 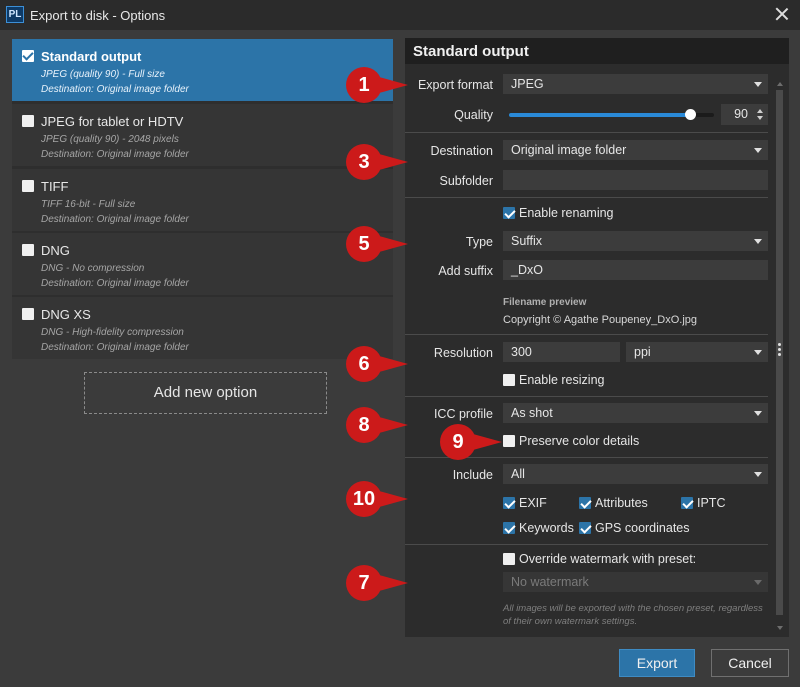 What do you see at coordinates (608, 559) in the screenshot?
I see `override-watermark-label: Override watermark with preset:` at bounding box center [608, 559].